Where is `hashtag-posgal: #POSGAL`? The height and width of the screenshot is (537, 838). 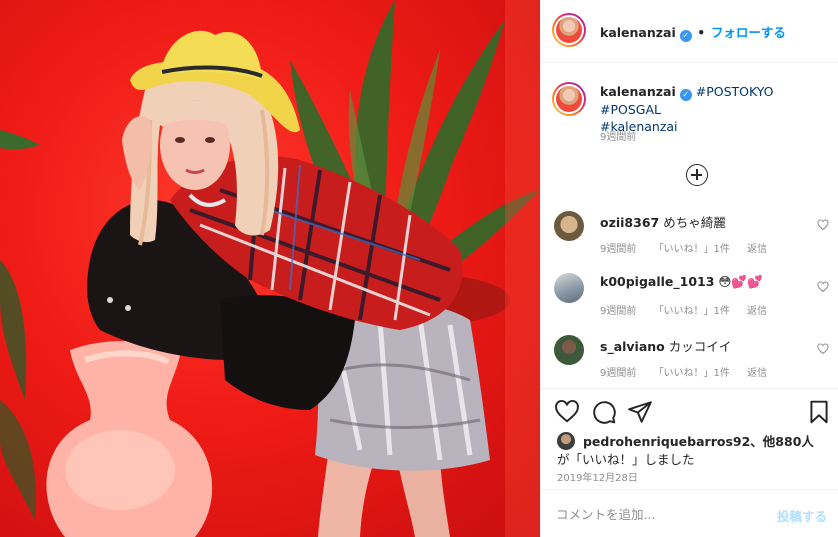 hashtag-posgal: #POSGAL is located at coordinates (630, 109).